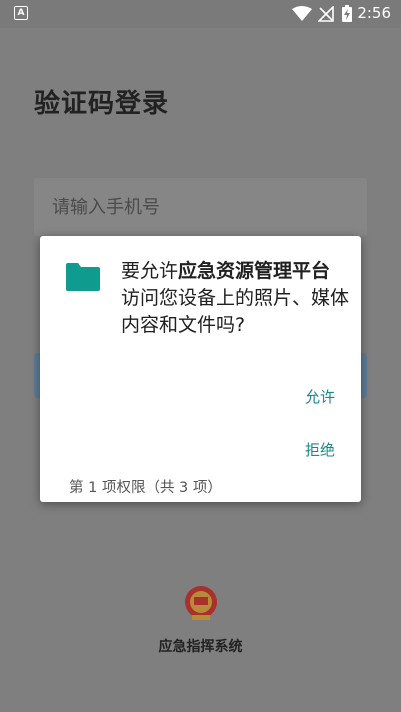 Image resolution: width=401 pixels, height=712 pixels. What do you see at coordinates (194, 207) in the screenshot?
I see `phone-input` at bounding box center [194, 207].